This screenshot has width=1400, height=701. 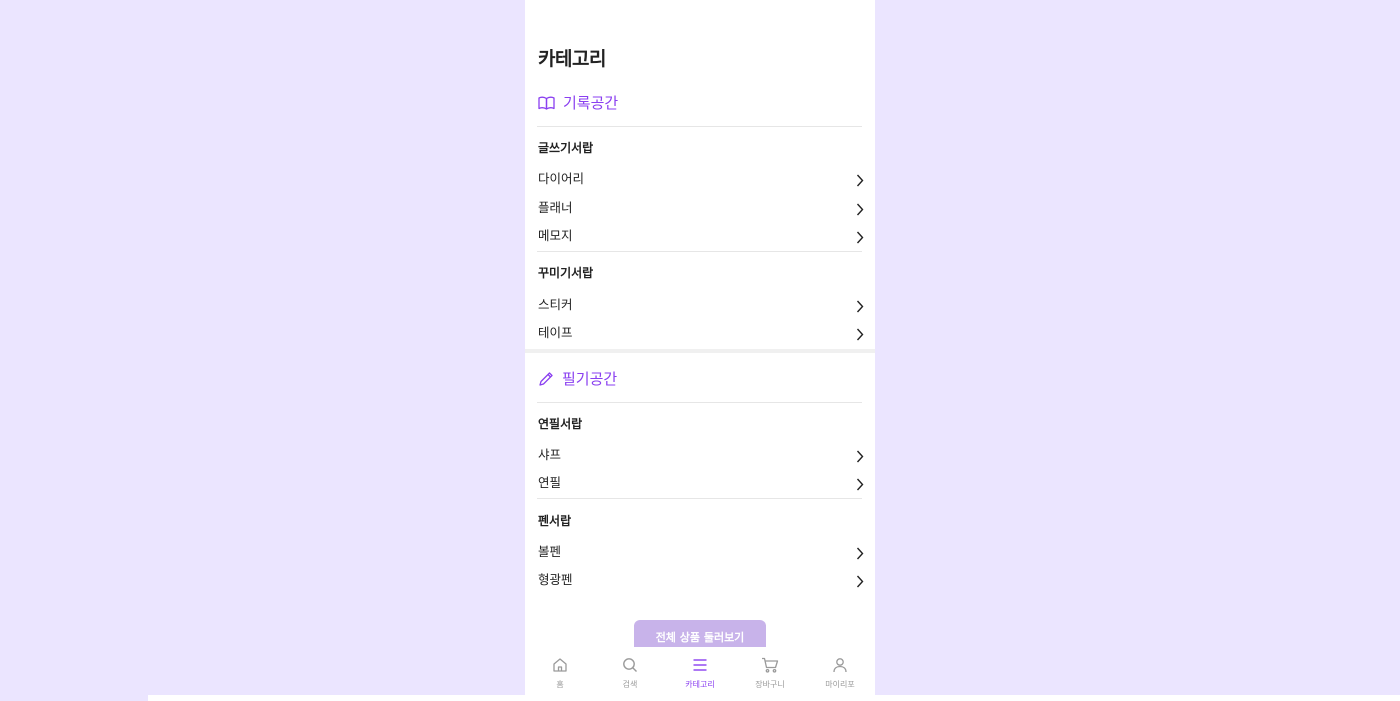 I want to click on page-title: 카테고리, so click(x=572, y=59).